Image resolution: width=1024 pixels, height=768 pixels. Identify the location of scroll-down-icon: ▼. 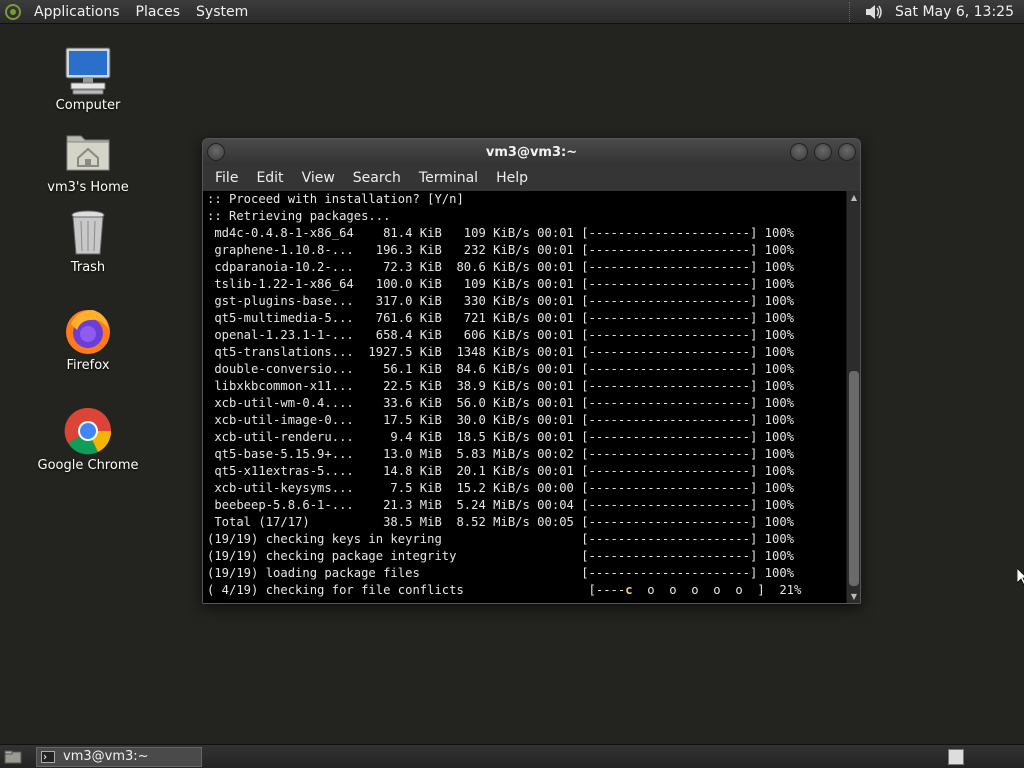
(854, 597).